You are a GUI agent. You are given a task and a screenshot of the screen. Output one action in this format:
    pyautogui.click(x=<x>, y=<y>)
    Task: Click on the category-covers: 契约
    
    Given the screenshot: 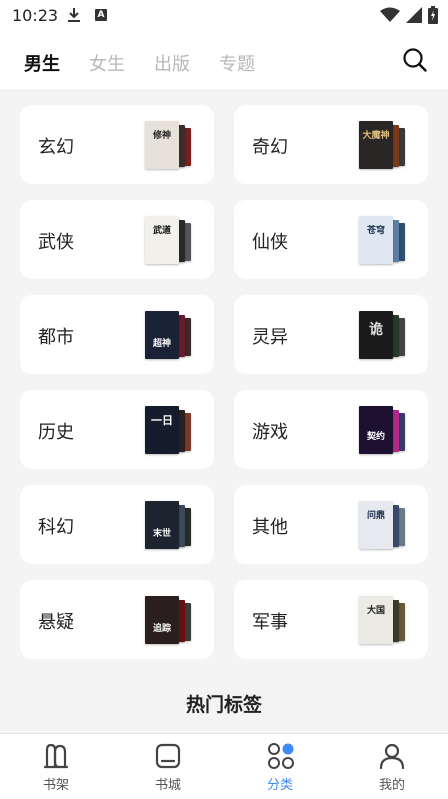 What is the action you would take?
    pyautogui.click(x=384, y=430)
    